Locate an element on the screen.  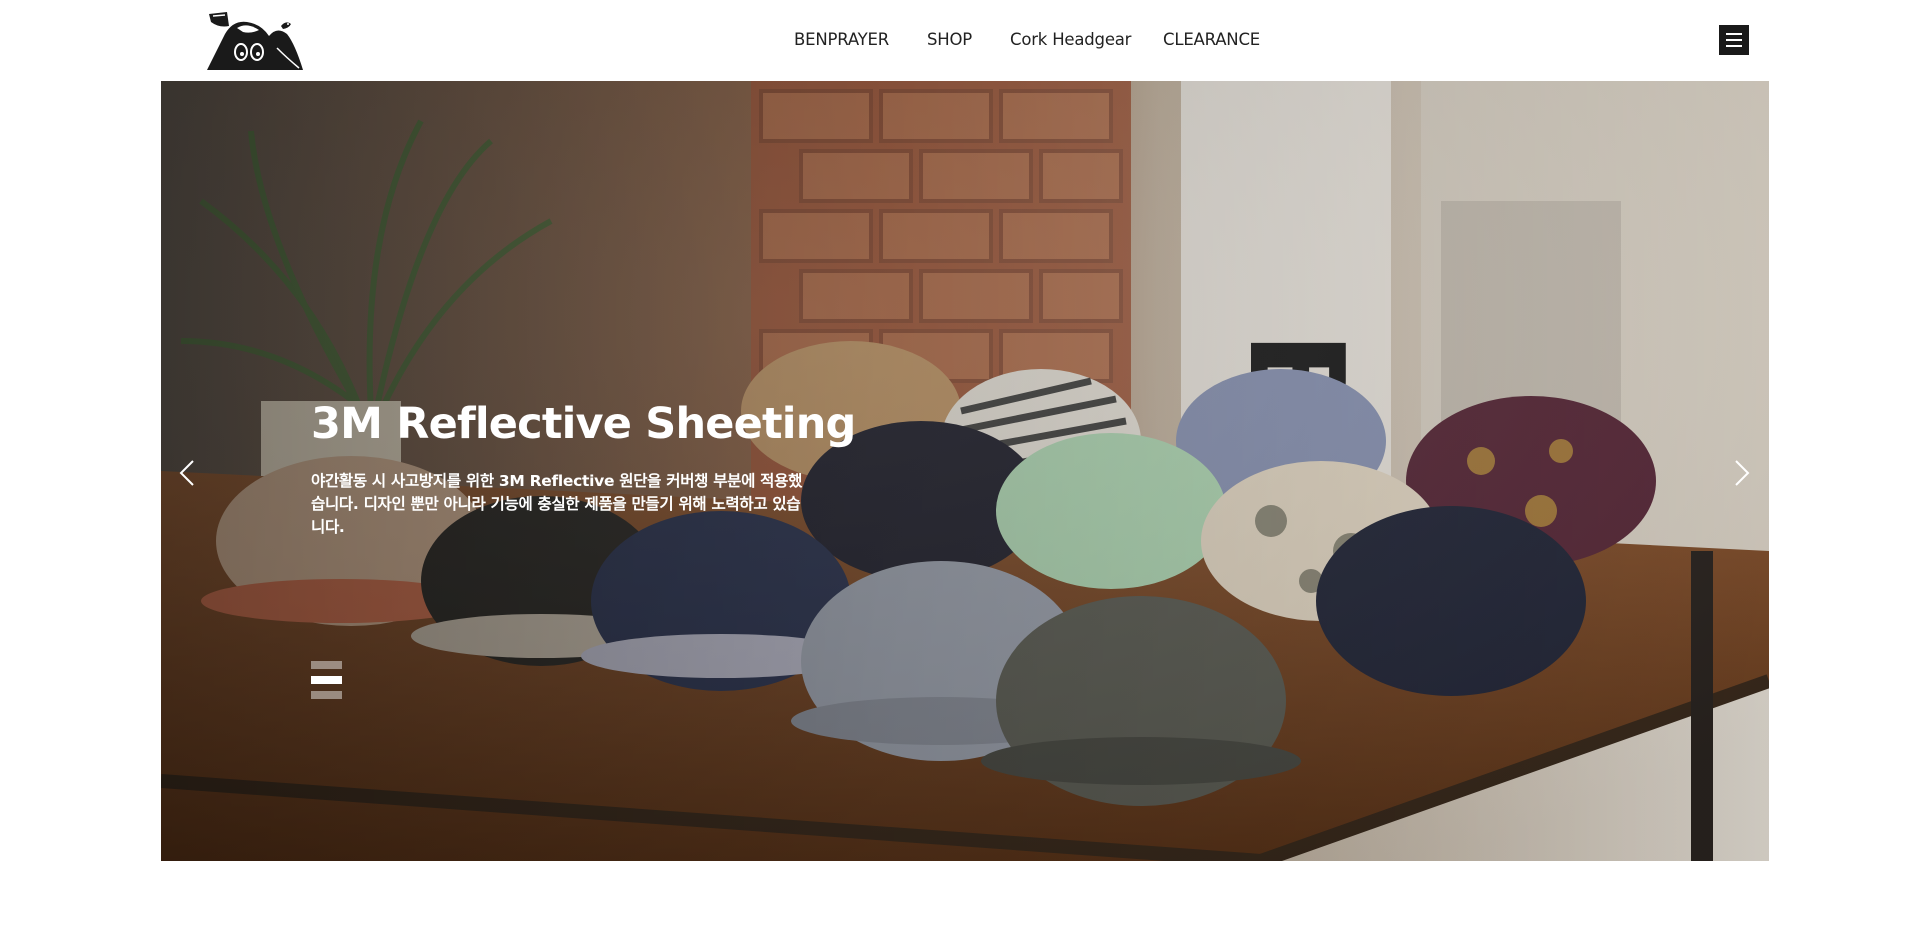
hamburger-menu-button is located at coordinates (1734, 40).